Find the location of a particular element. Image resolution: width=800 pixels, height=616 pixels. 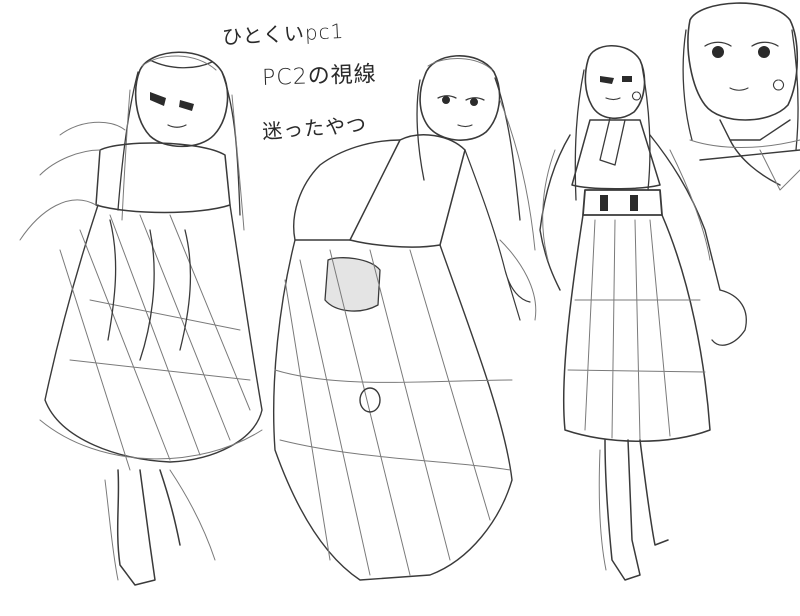

figure-2-head is located at coordinates (476, 153).